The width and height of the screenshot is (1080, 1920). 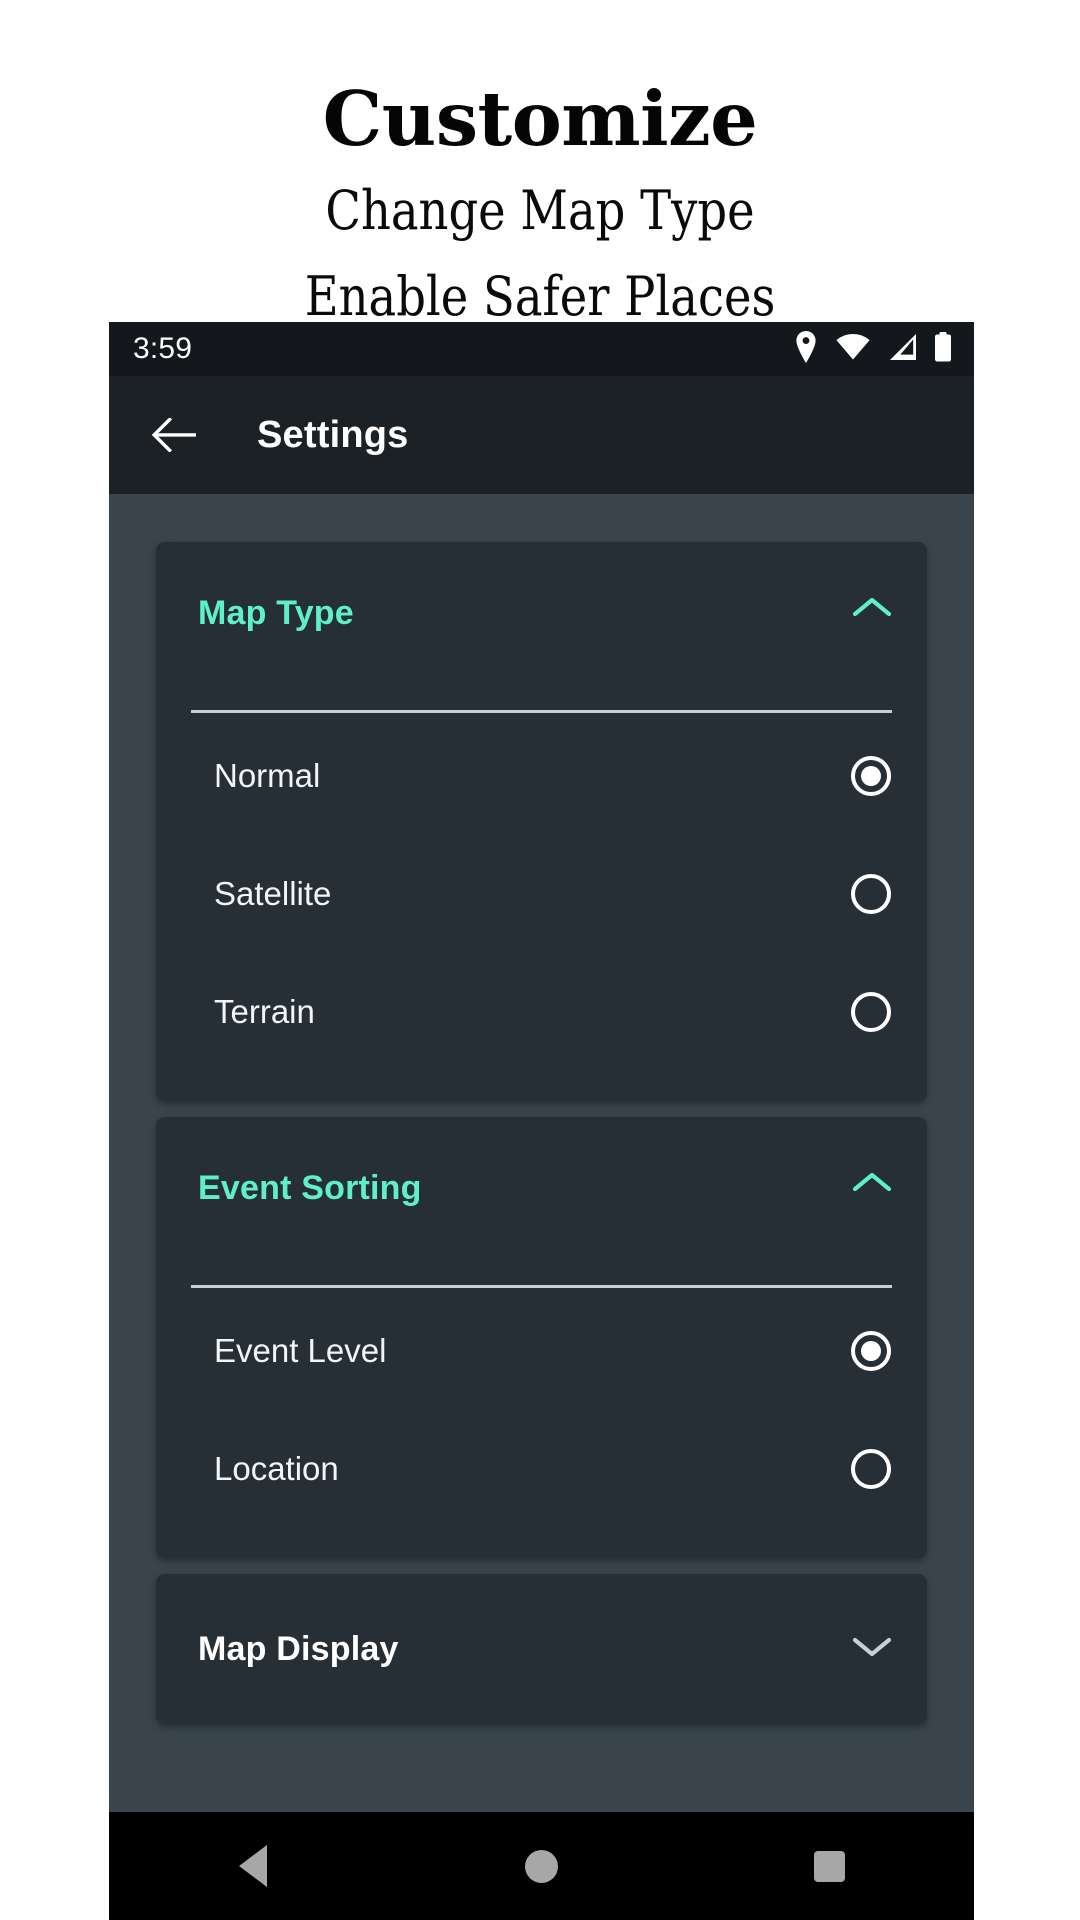 I want to click on card-title-map-display: Map Display, so click(x=298, y=1648).